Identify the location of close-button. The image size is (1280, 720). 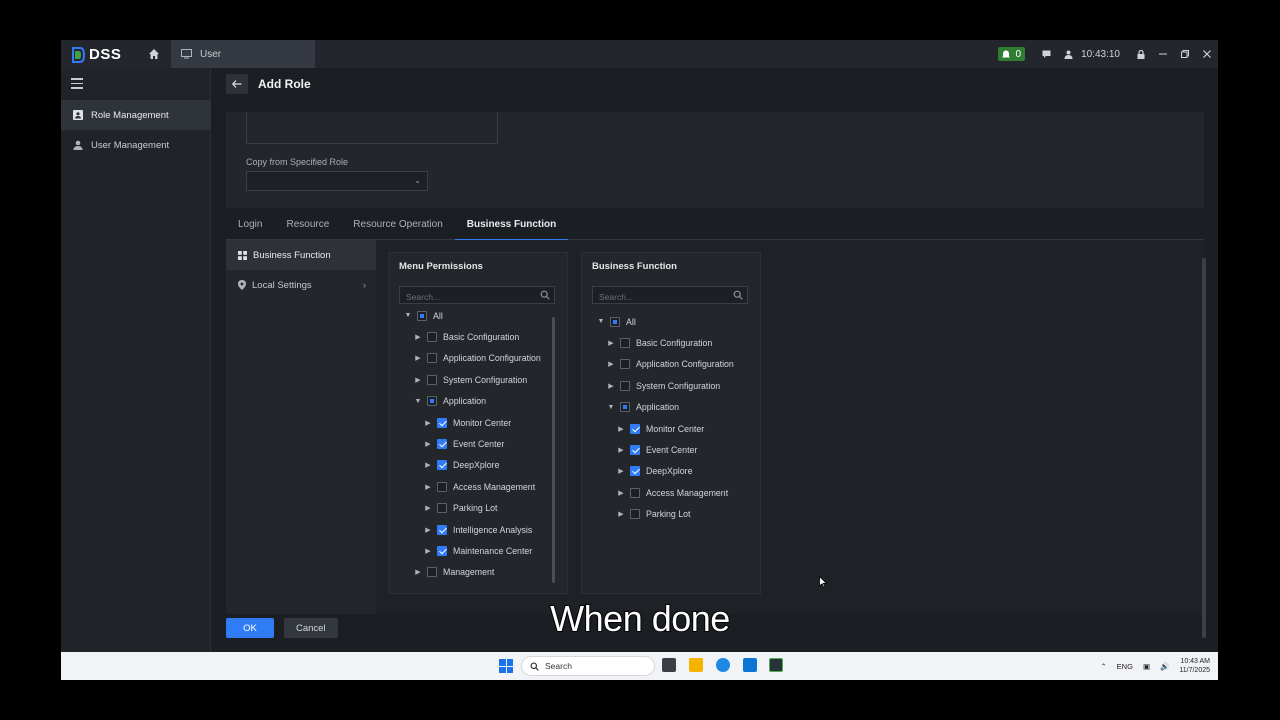
(1207, 54).